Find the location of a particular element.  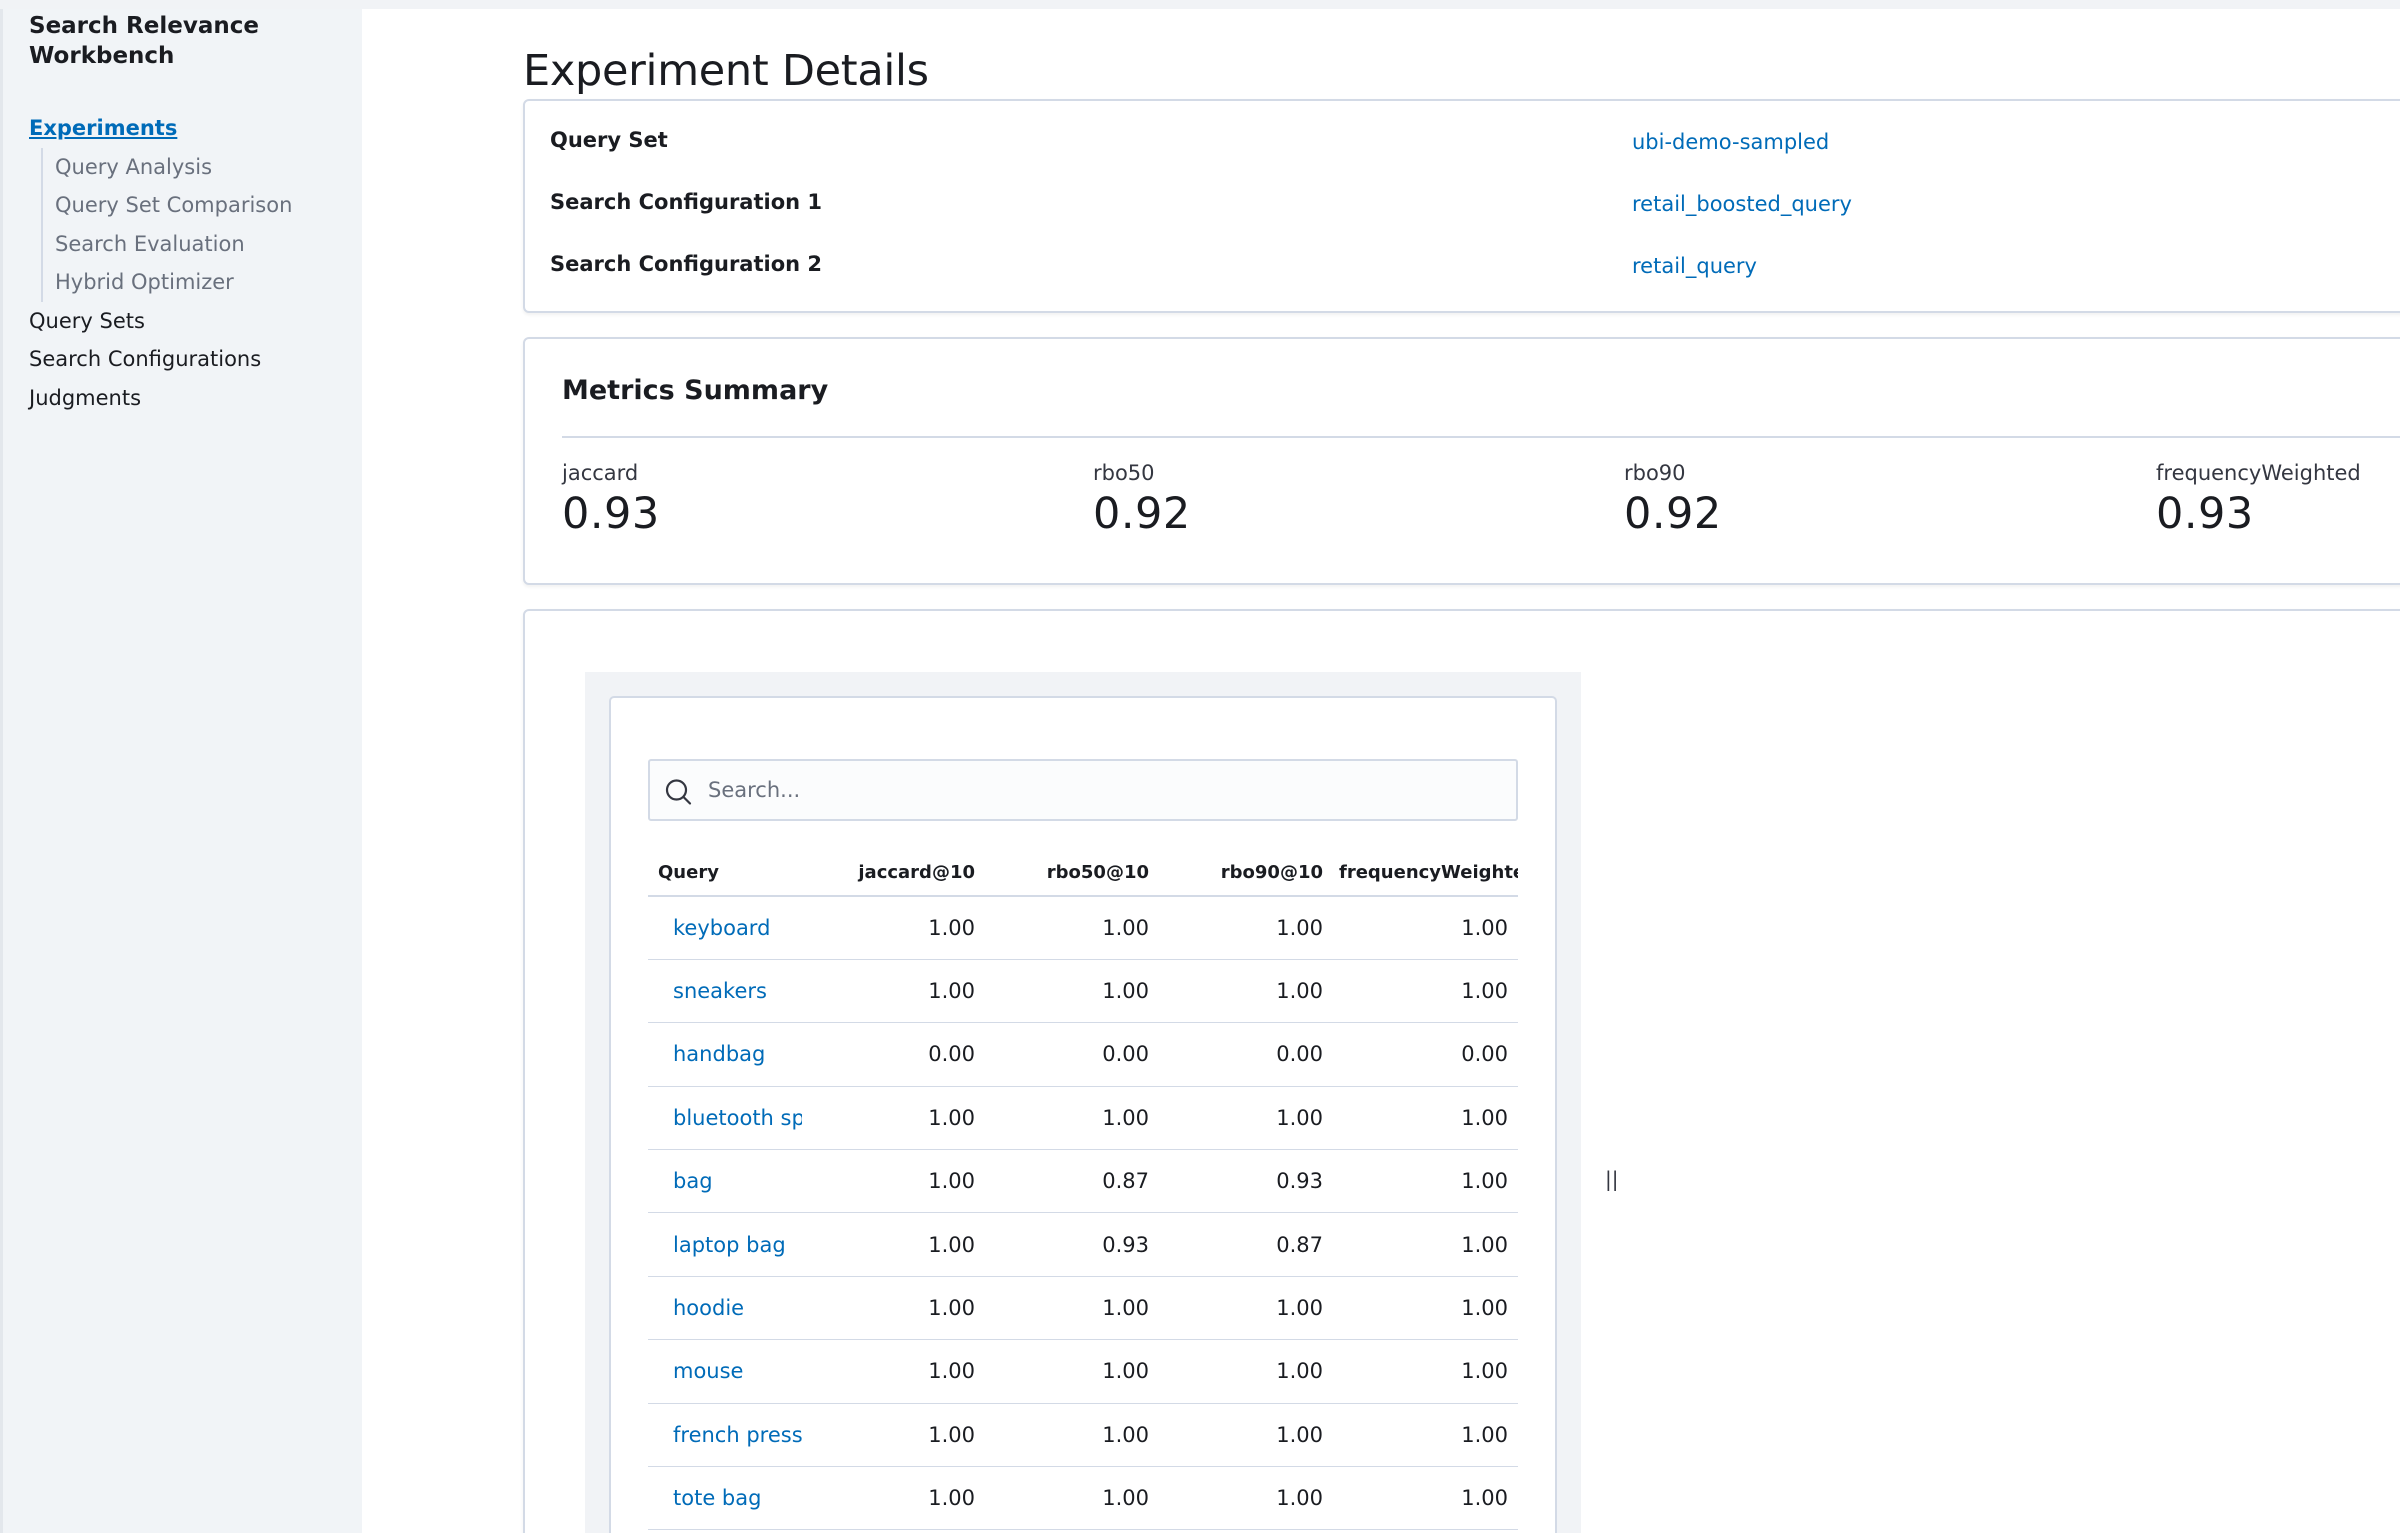

table-row: hoodie 1.00 1.00 1.00 1.00 is located at coordinates (1083, 1308).